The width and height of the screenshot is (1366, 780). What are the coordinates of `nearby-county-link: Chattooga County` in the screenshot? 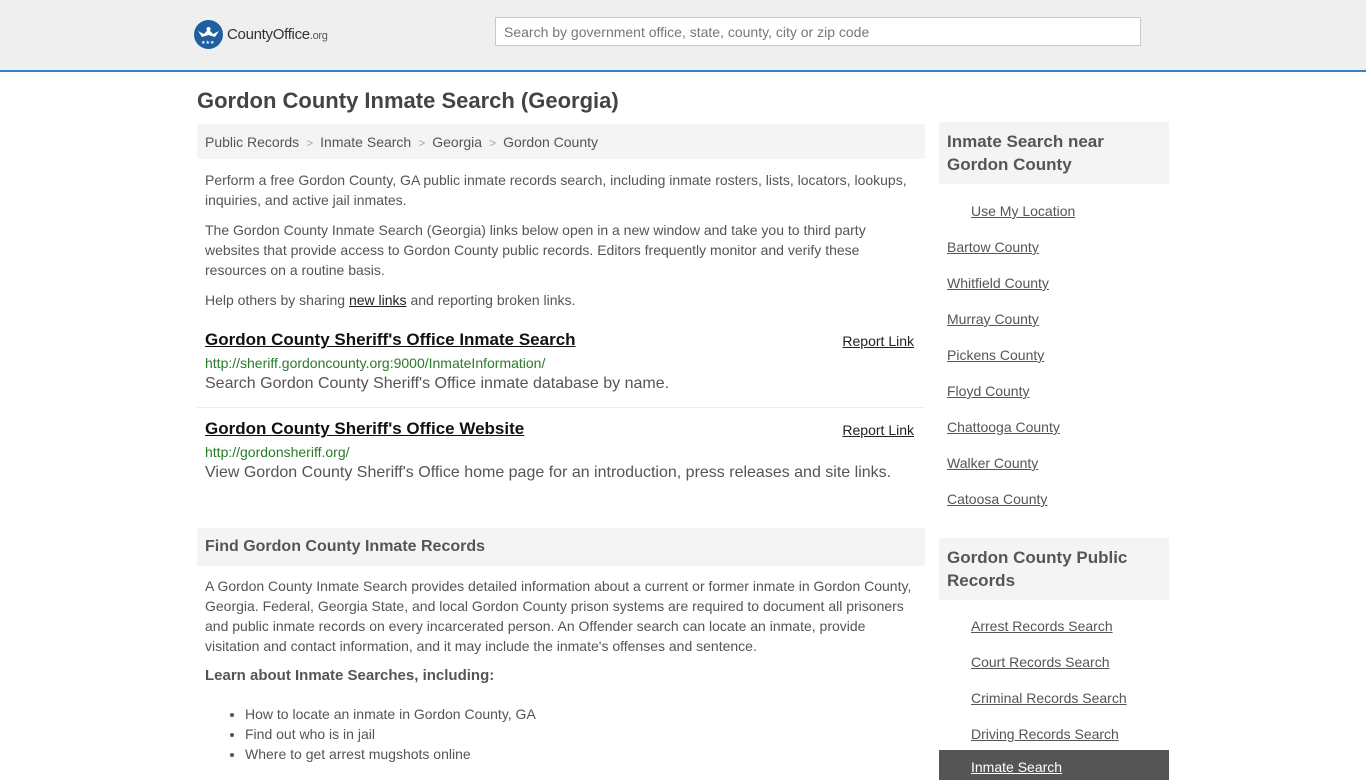 It's located at (1054, 437).